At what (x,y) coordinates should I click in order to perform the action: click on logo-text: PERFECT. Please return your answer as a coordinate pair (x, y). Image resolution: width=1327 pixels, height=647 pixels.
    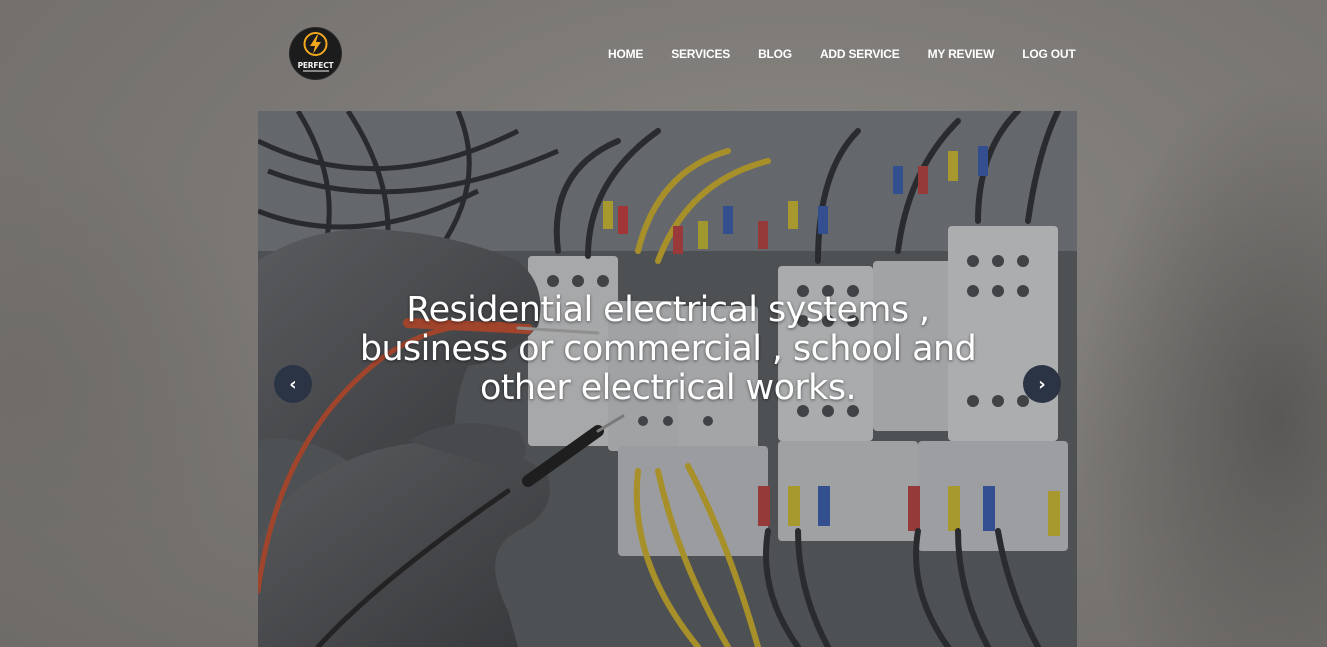
    Looking at the image, I should click on (315, 65).